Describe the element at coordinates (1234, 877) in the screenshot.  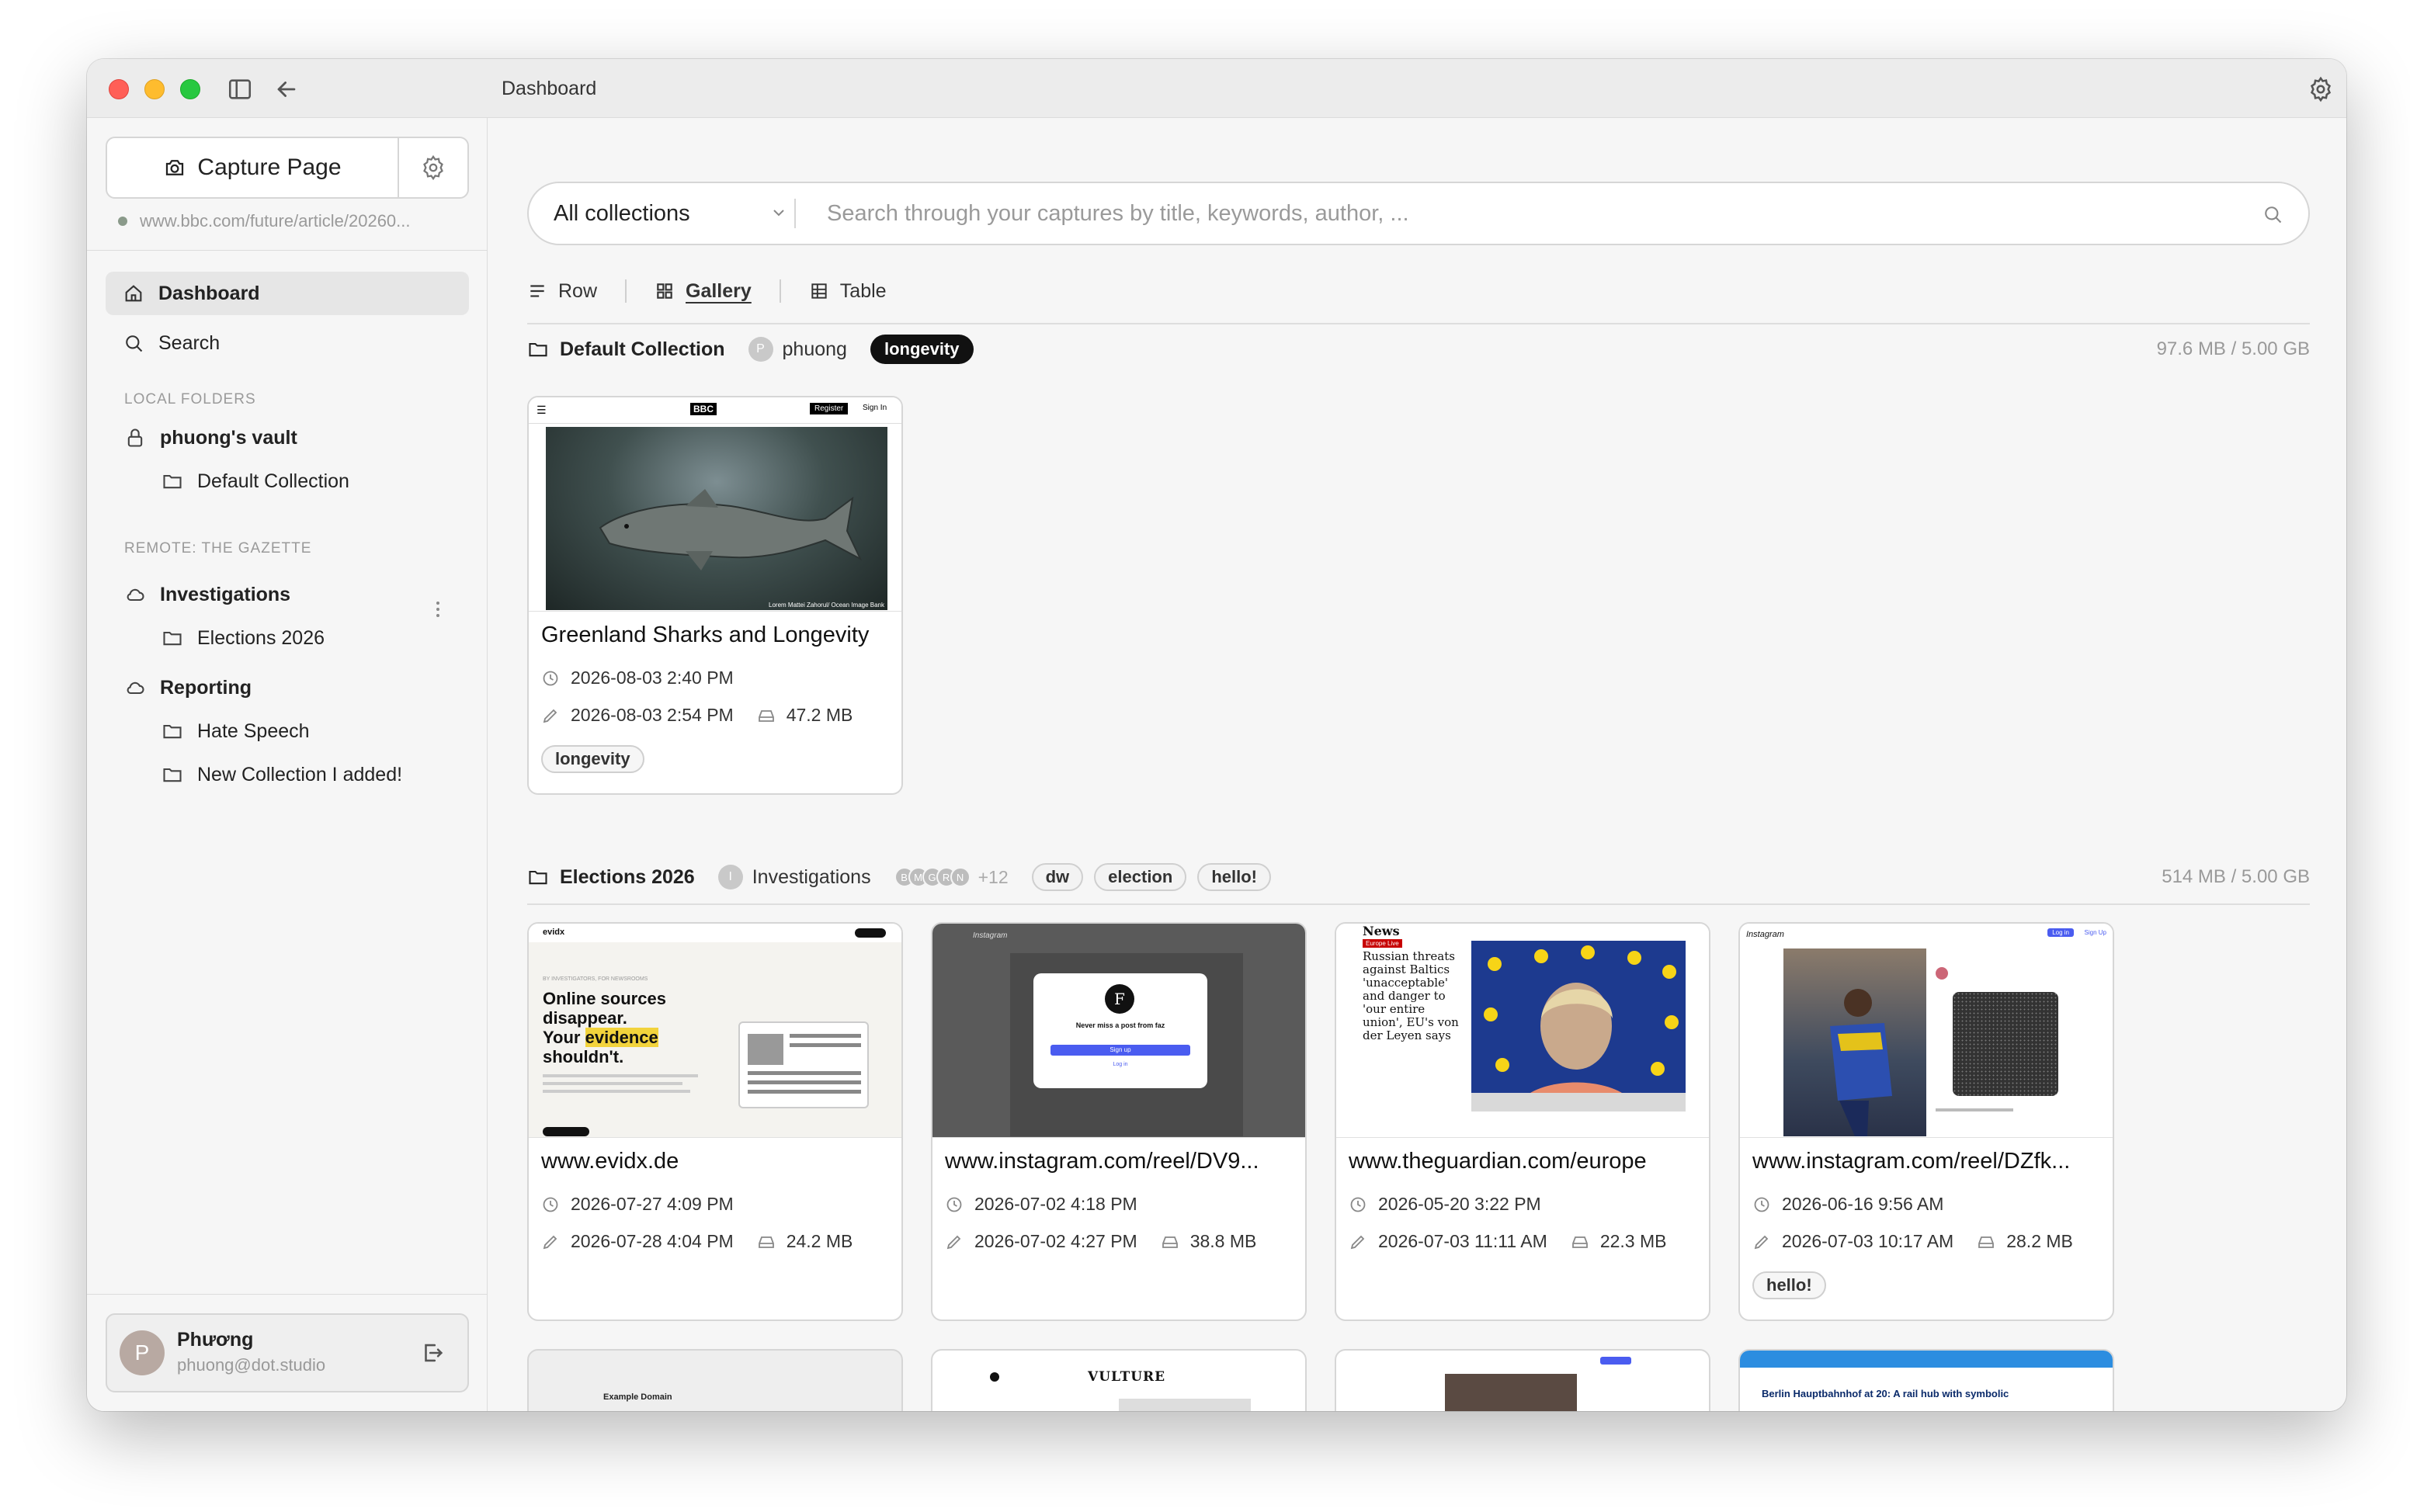
I see `tag-filter: hello!` at that location.